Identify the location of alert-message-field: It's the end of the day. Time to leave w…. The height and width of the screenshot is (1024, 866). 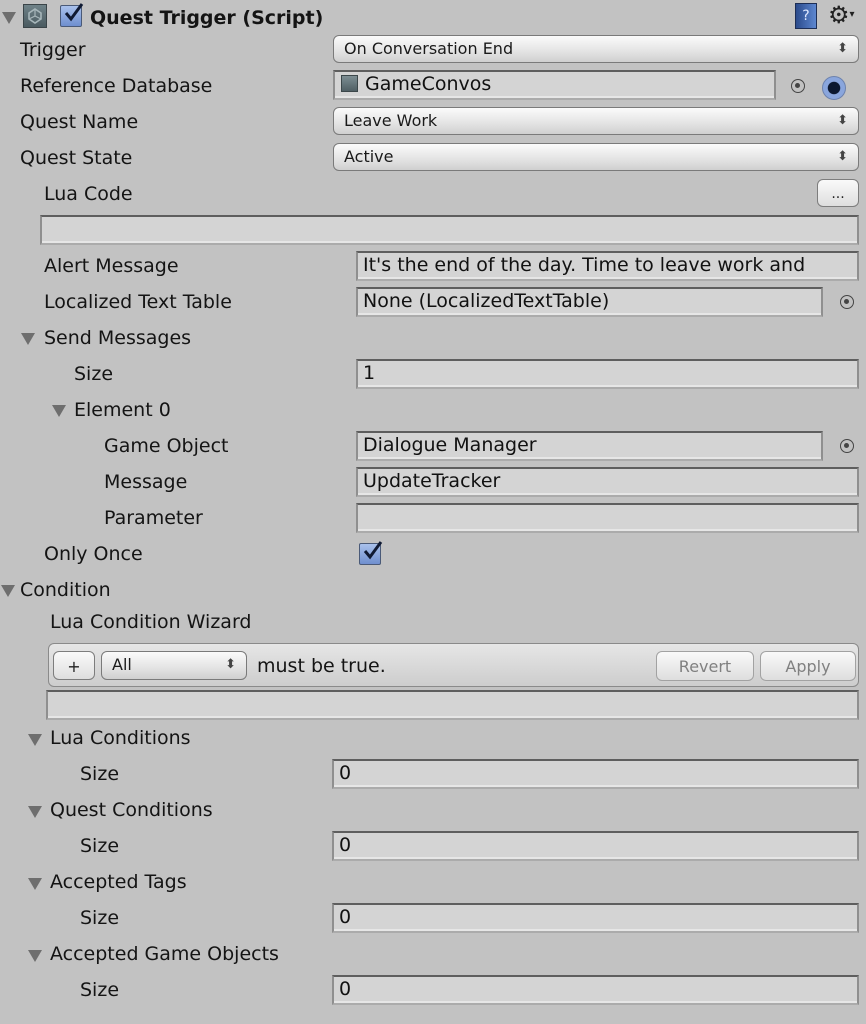
(607, 266).